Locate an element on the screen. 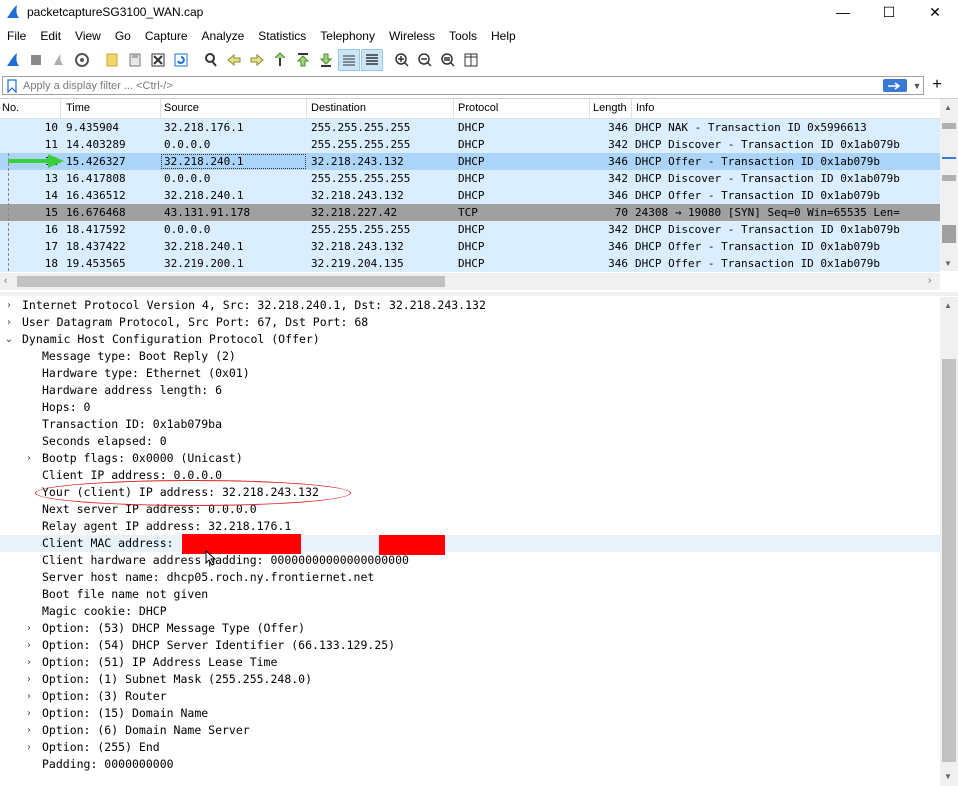 The height and width of the screenshot is (786, 958). detail-tree-item: › Option: (3) Router is located at coordinates (470, 696).